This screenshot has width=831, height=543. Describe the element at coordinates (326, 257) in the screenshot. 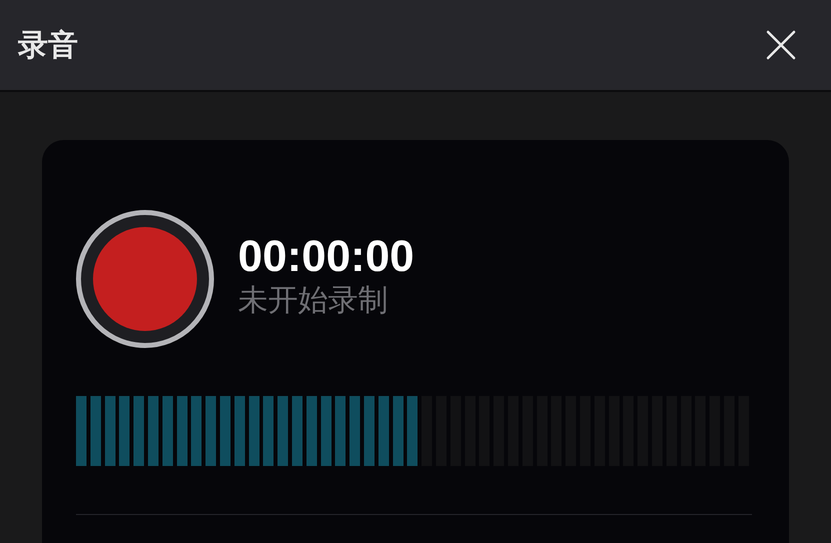

I see `timer: 00:00:00` at that location.